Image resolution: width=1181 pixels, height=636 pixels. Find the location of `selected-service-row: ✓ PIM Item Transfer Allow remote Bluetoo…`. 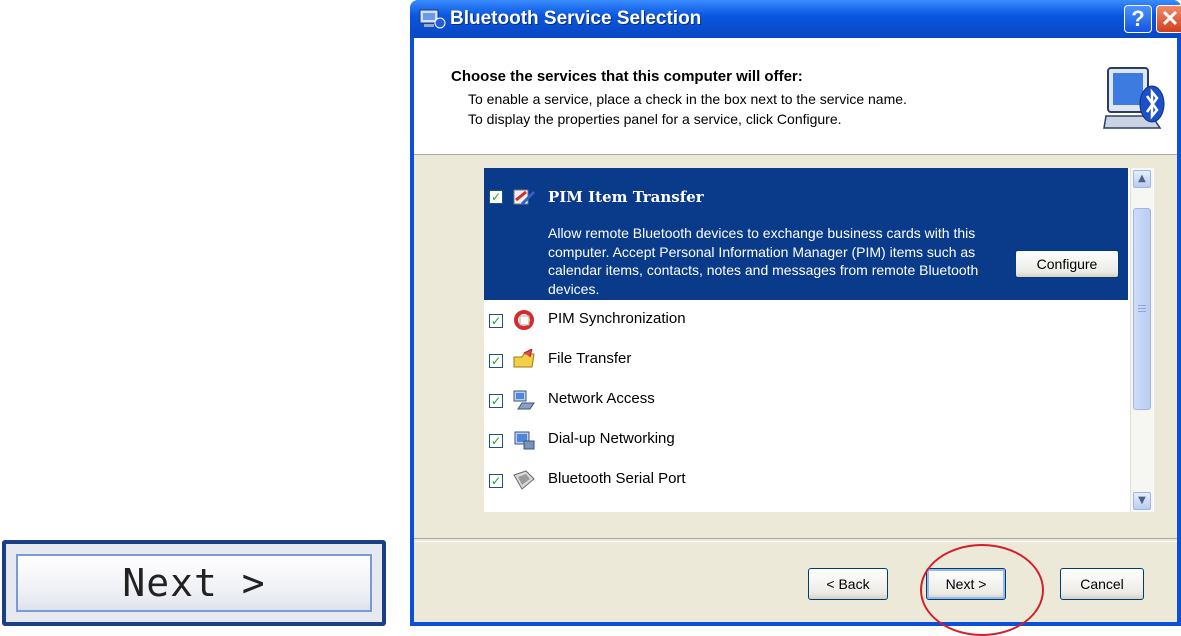

selected-service-row: ✓ PIM Item Transfer Allow remote Bluetoo… is located at coordinates (806, 234).